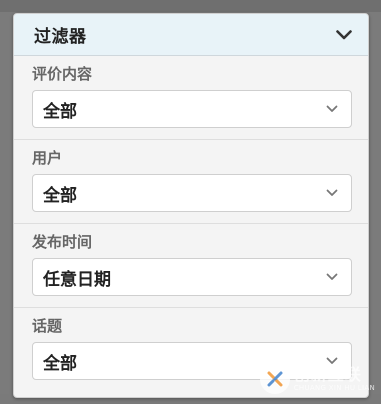  I want to click on topic-value: 全部, so click(60, 363).